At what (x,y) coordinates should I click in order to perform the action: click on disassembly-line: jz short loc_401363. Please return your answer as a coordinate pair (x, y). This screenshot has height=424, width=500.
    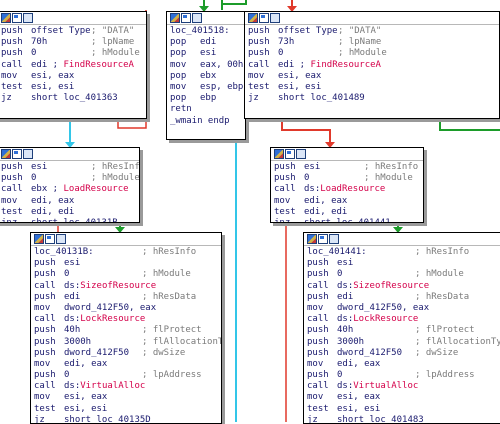
    Looking at the image, I should click on (73, 98).